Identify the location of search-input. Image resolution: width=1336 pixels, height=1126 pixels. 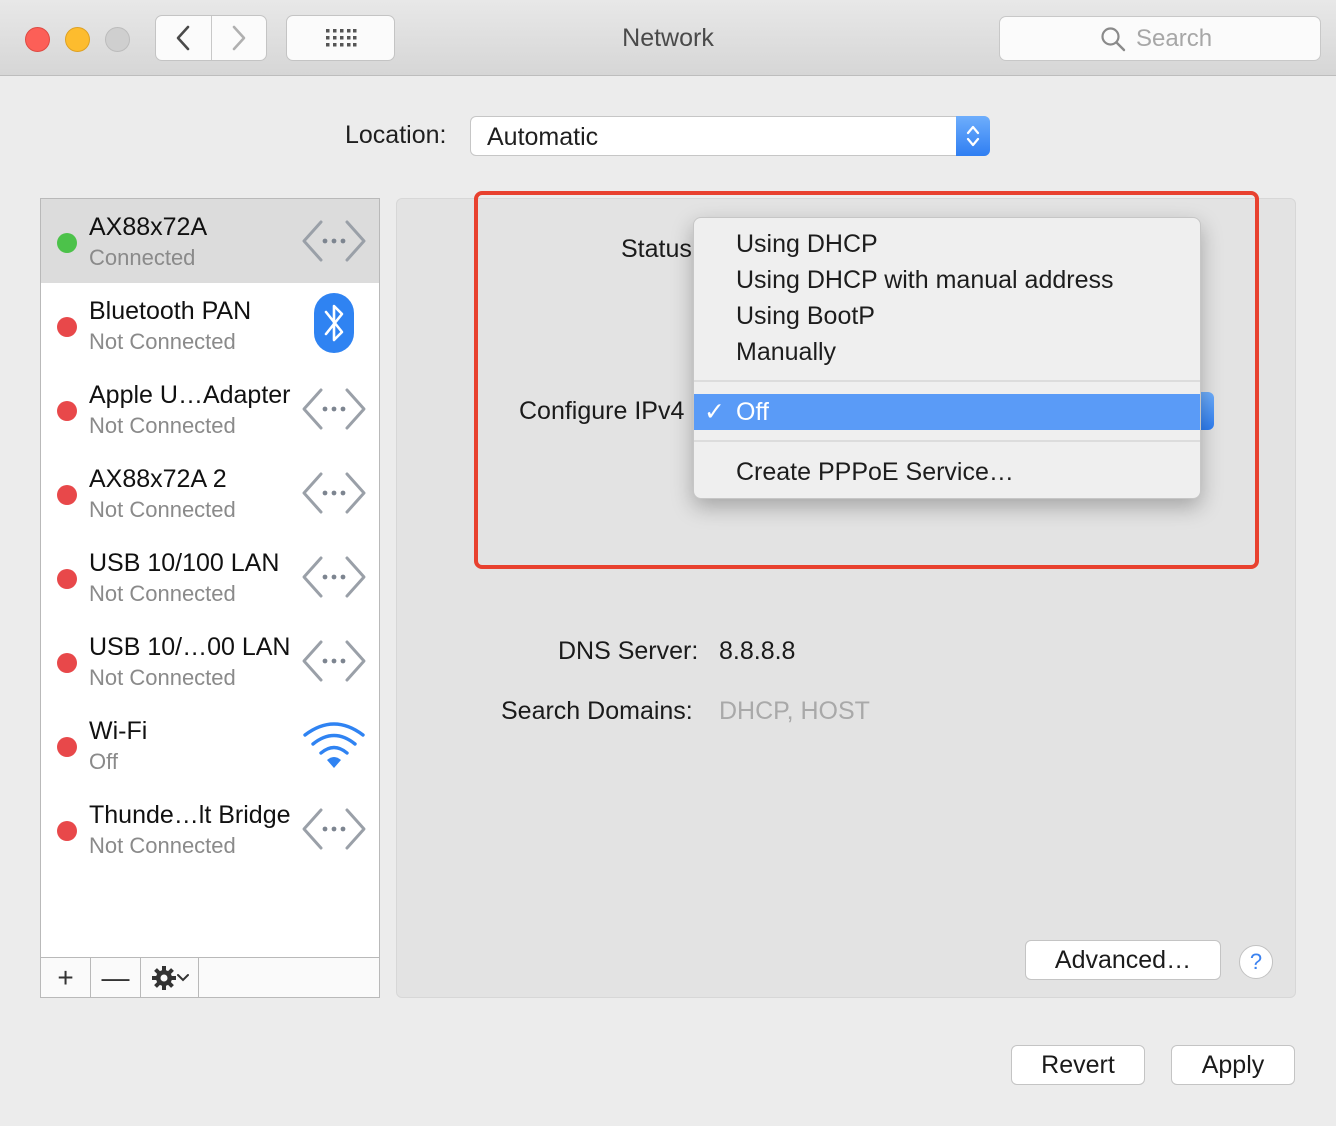
(1178, 38).